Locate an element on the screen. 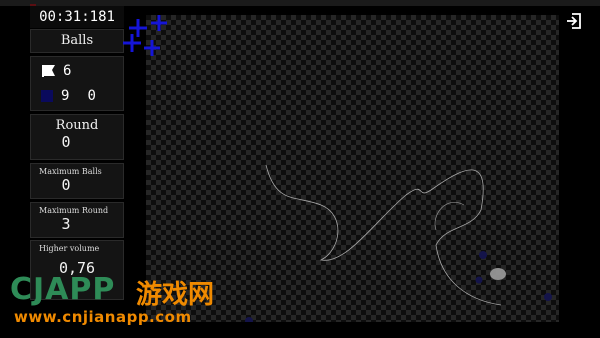 The height and width of the screenshot is (338, 600). dark-count-row: 9 0 is located at coordinates (68, 96).